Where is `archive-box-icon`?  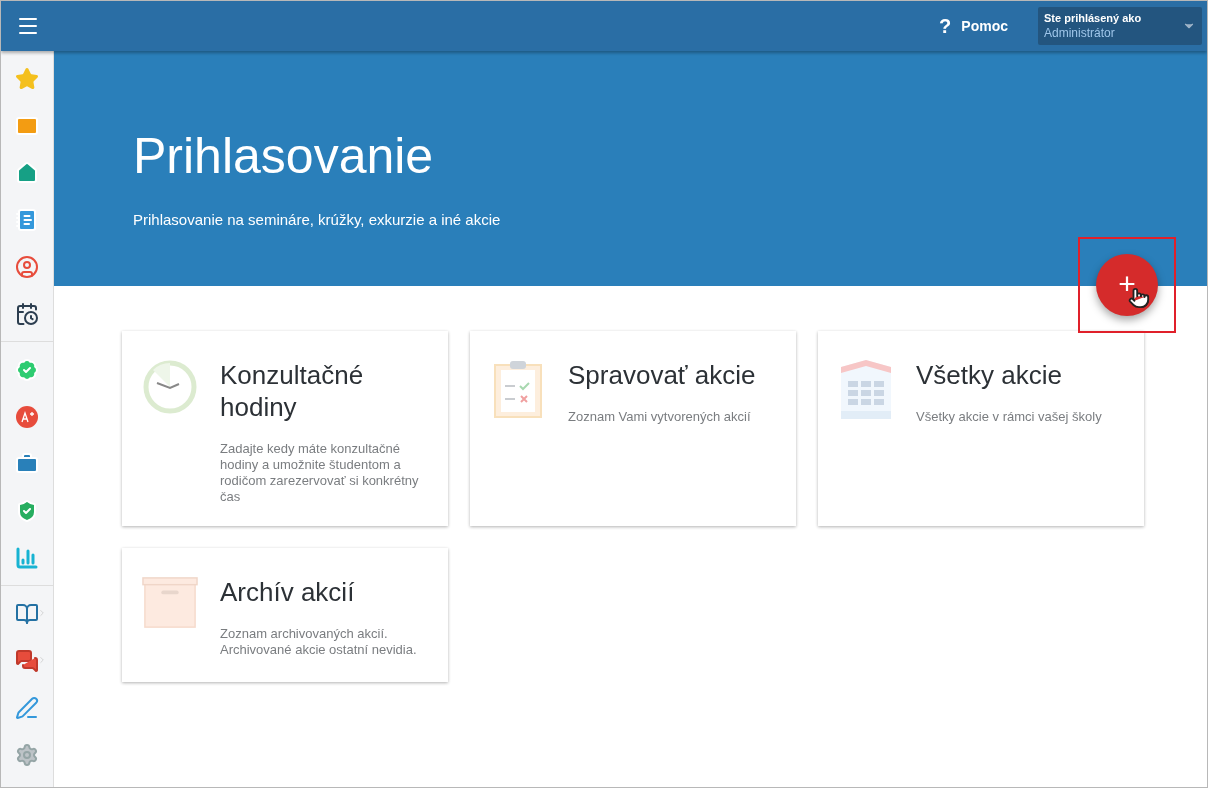
archive-box-icon is located at coordinates (170, 603).